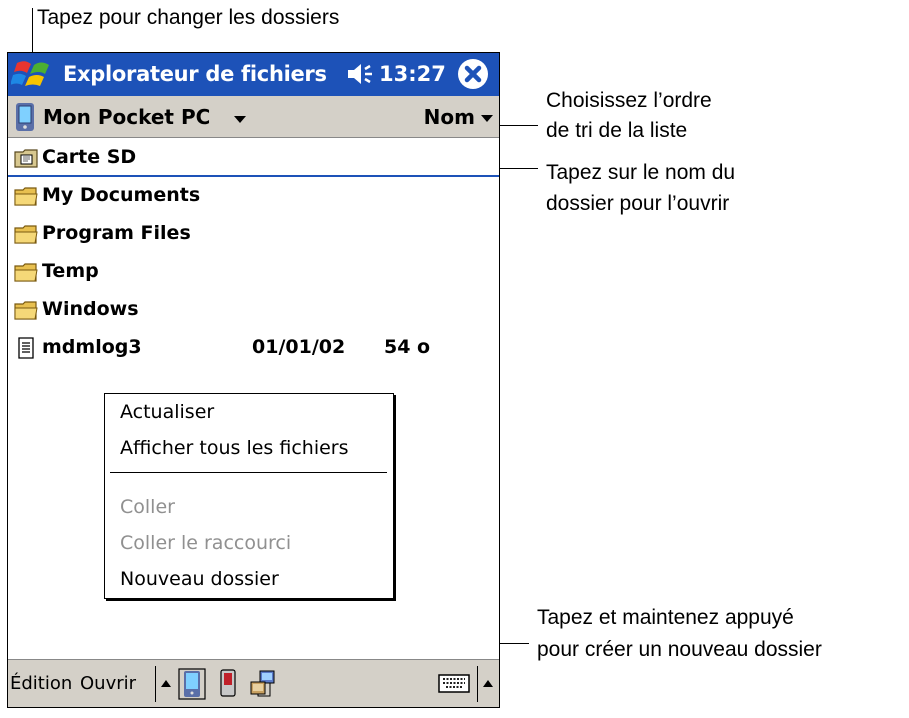 Image resolution: width=909 pixels, height=718 pixels. I want to click on windows-start-icon, so click(33, 74).